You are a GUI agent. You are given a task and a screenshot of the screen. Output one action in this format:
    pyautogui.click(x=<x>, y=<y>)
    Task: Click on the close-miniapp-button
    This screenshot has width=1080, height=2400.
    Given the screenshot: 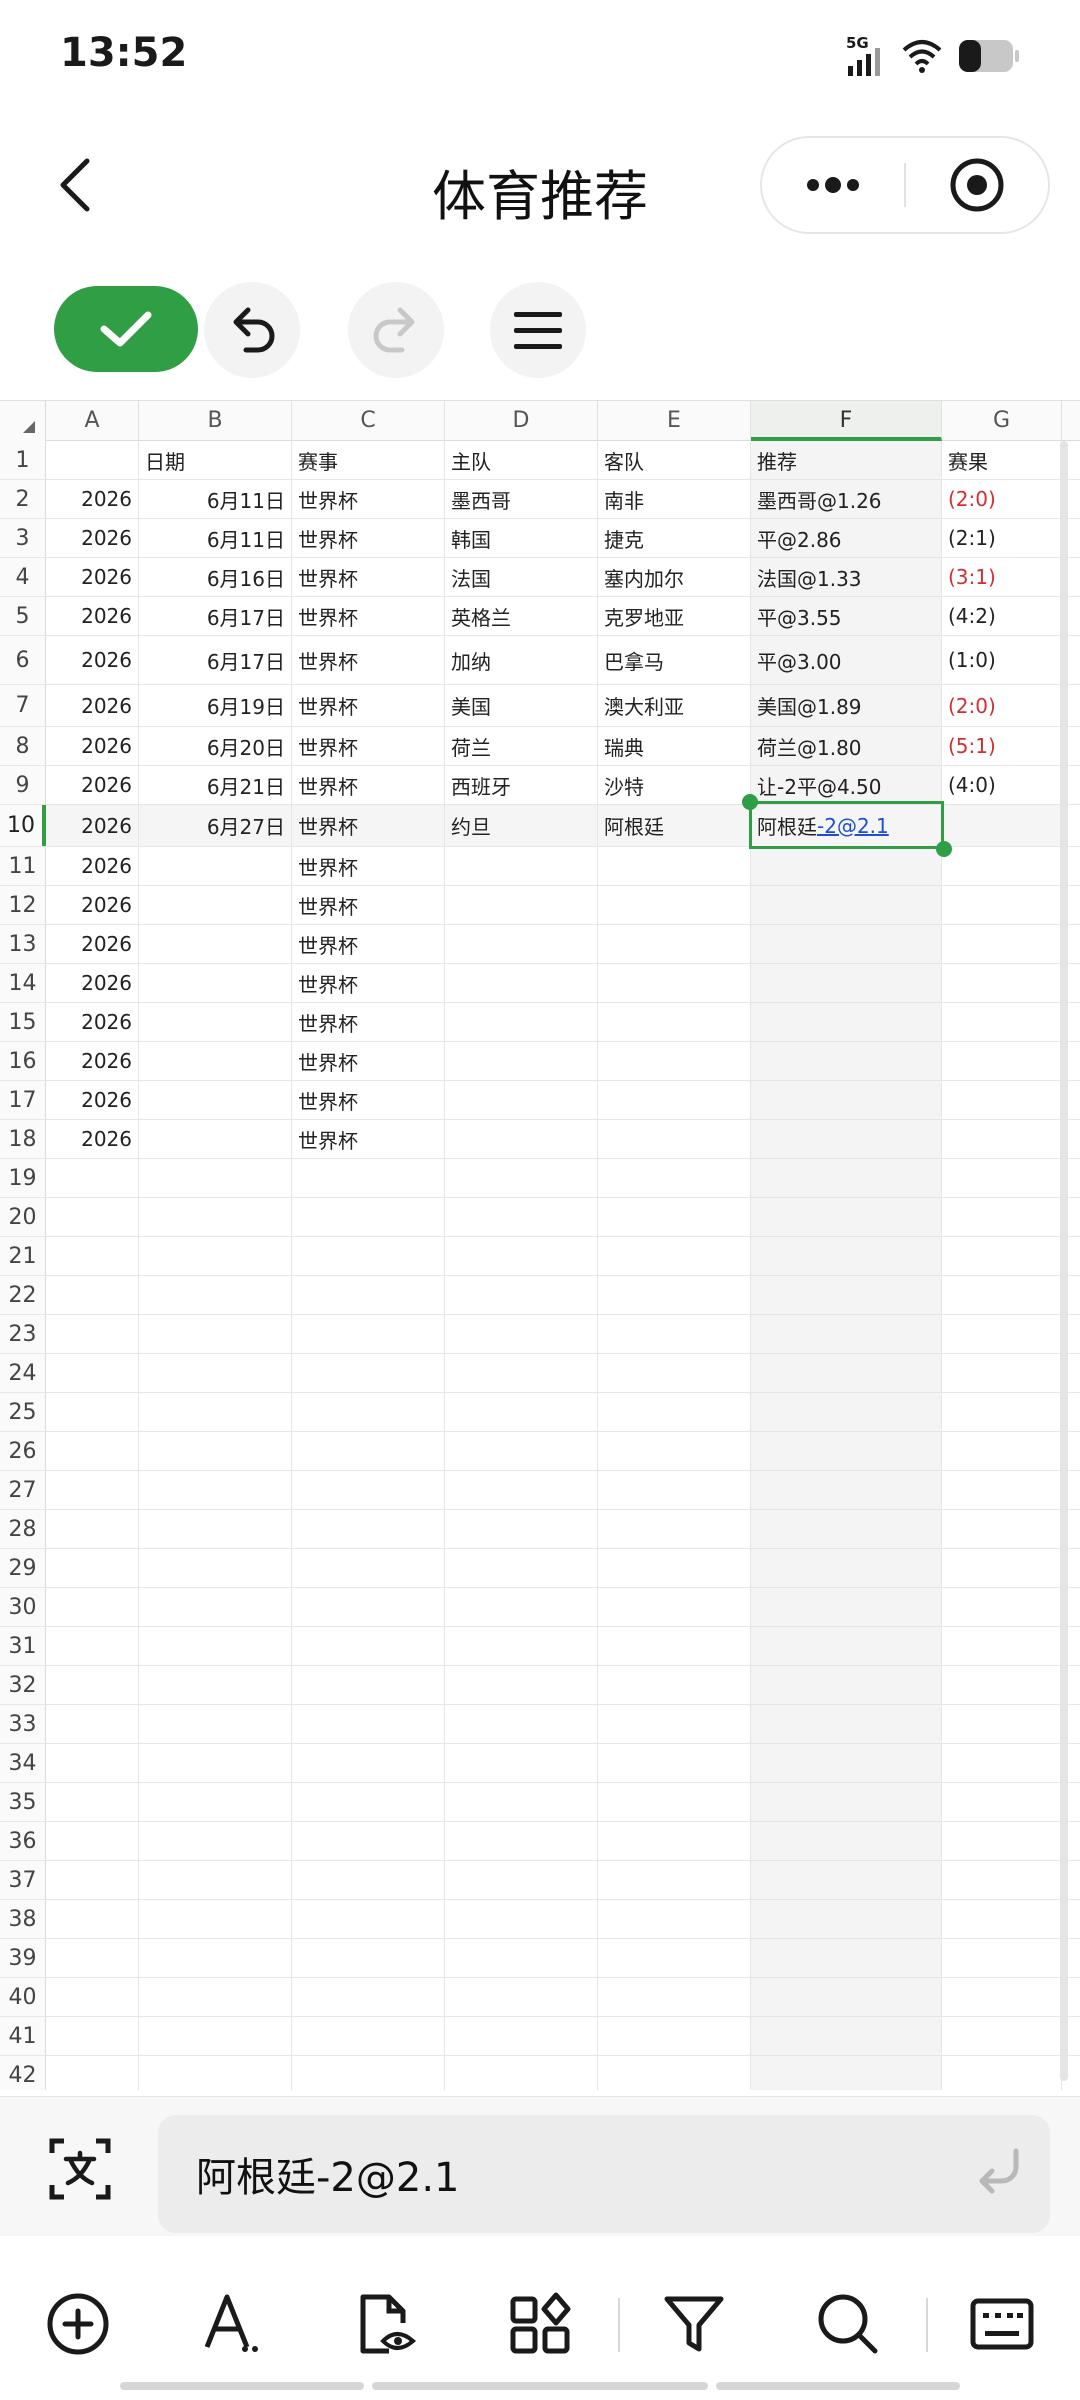 What is the action you would take?
    pyautogui.click(x=977, y=185)
    